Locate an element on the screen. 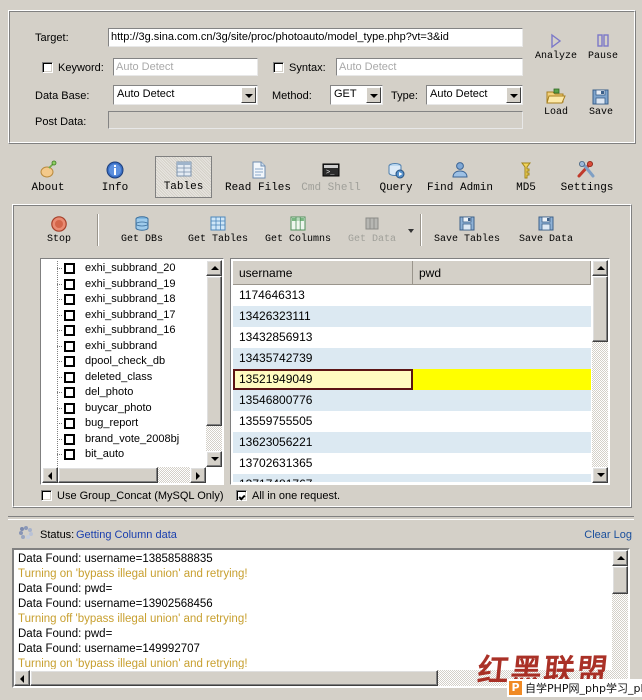  table-row: 1174646313 is located at coordinates (412, 295).